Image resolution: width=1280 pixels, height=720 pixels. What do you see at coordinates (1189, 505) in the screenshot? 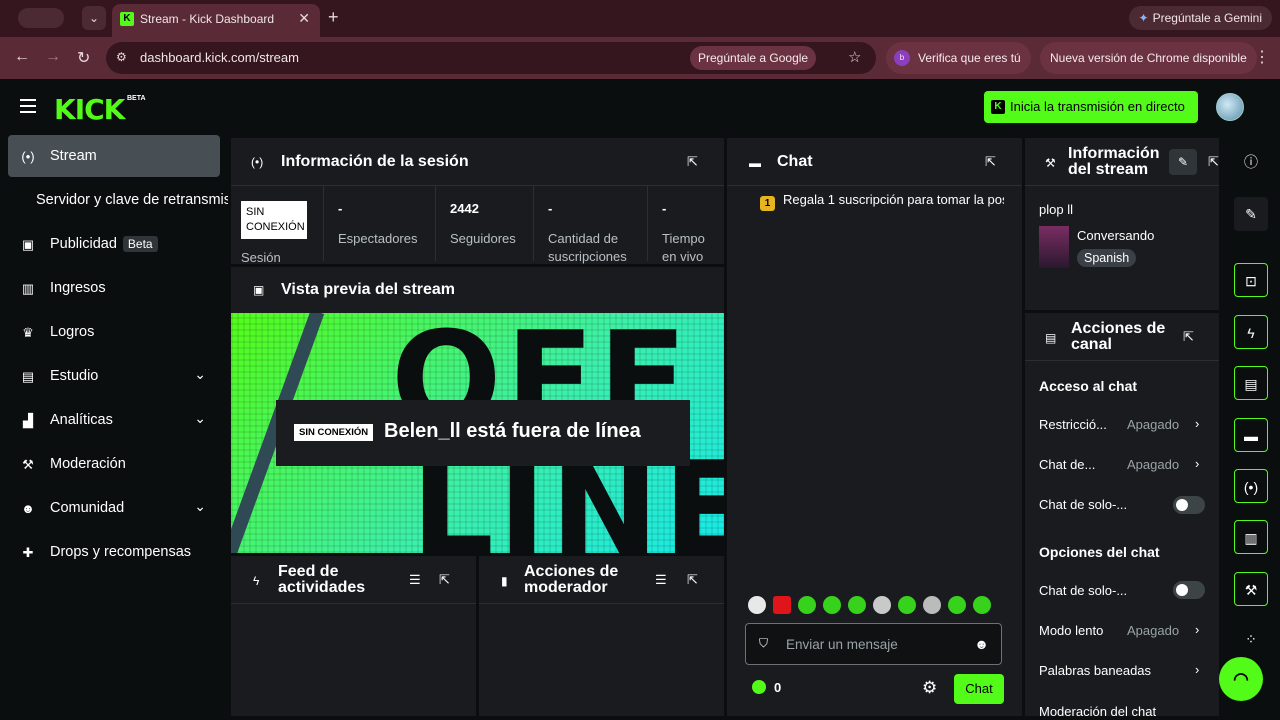
I see `solo-chat-toggle` at bounding box center [1189, 505].